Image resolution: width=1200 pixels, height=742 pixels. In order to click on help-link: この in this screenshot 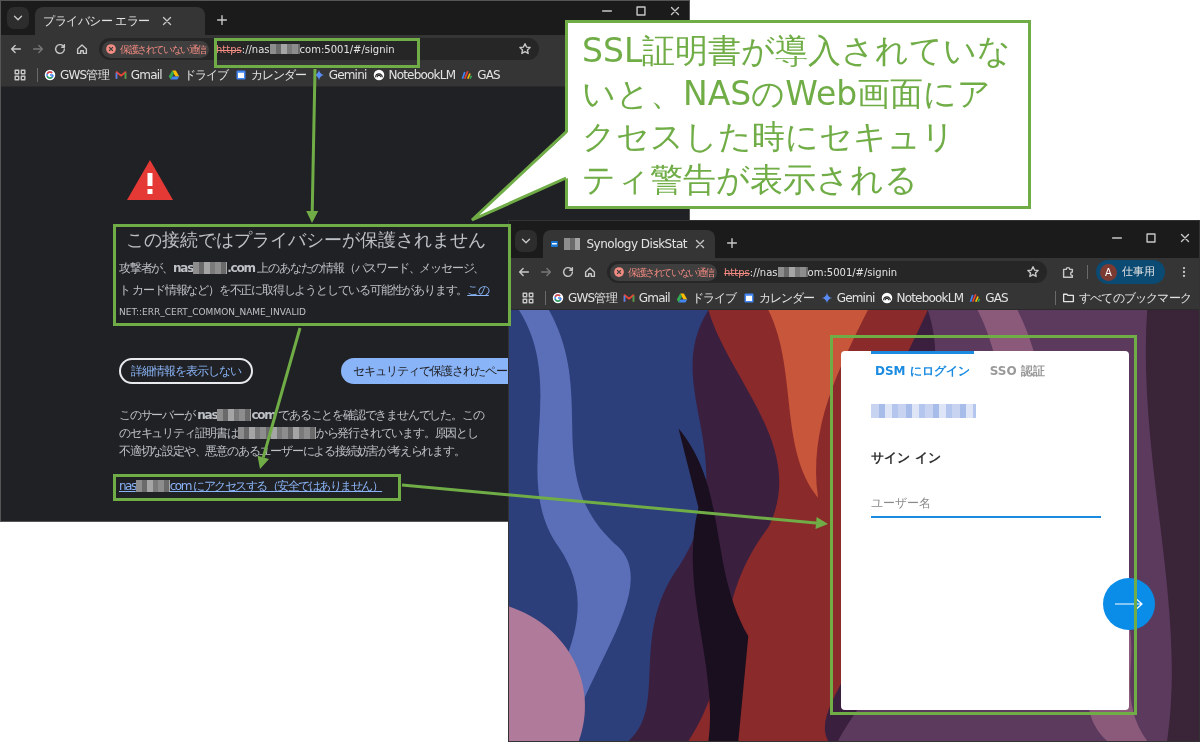, I will do `click(478, 290)`.